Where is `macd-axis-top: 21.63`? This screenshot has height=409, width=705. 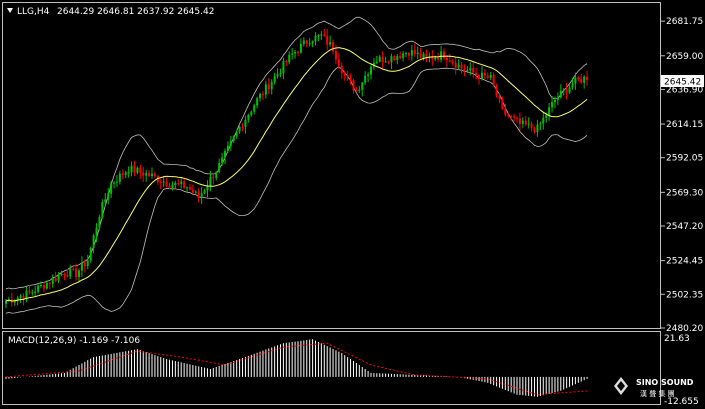
macd-axis-top: 21.63 is located at coordinates (677, 339).